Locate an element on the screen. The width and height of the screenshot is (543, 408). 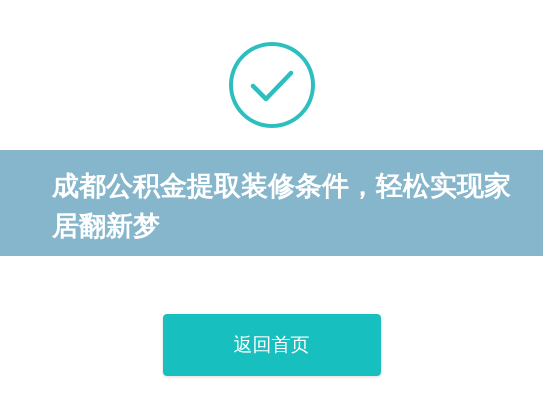
check-circle-icon is located at coordinates (271, 85).